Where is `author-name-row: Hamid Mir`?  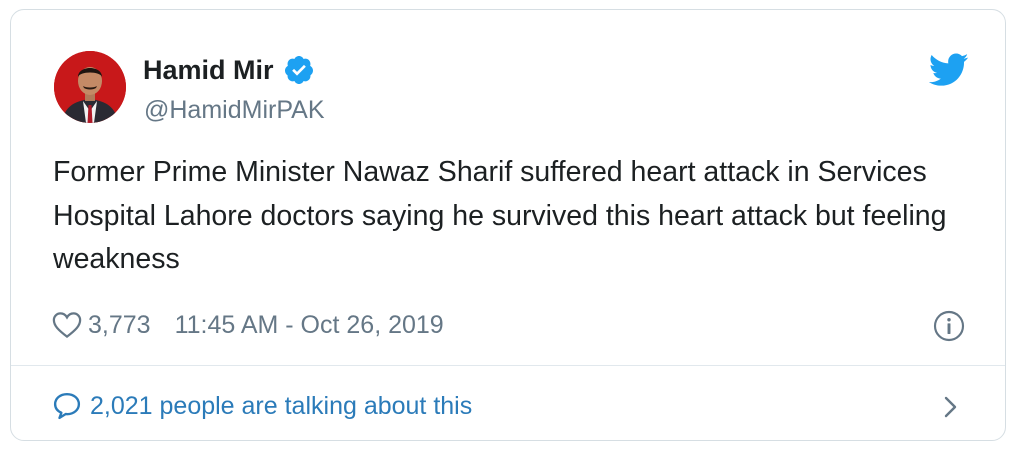 author-name-row: Hamid Mir is located at coordinates (229, 70).